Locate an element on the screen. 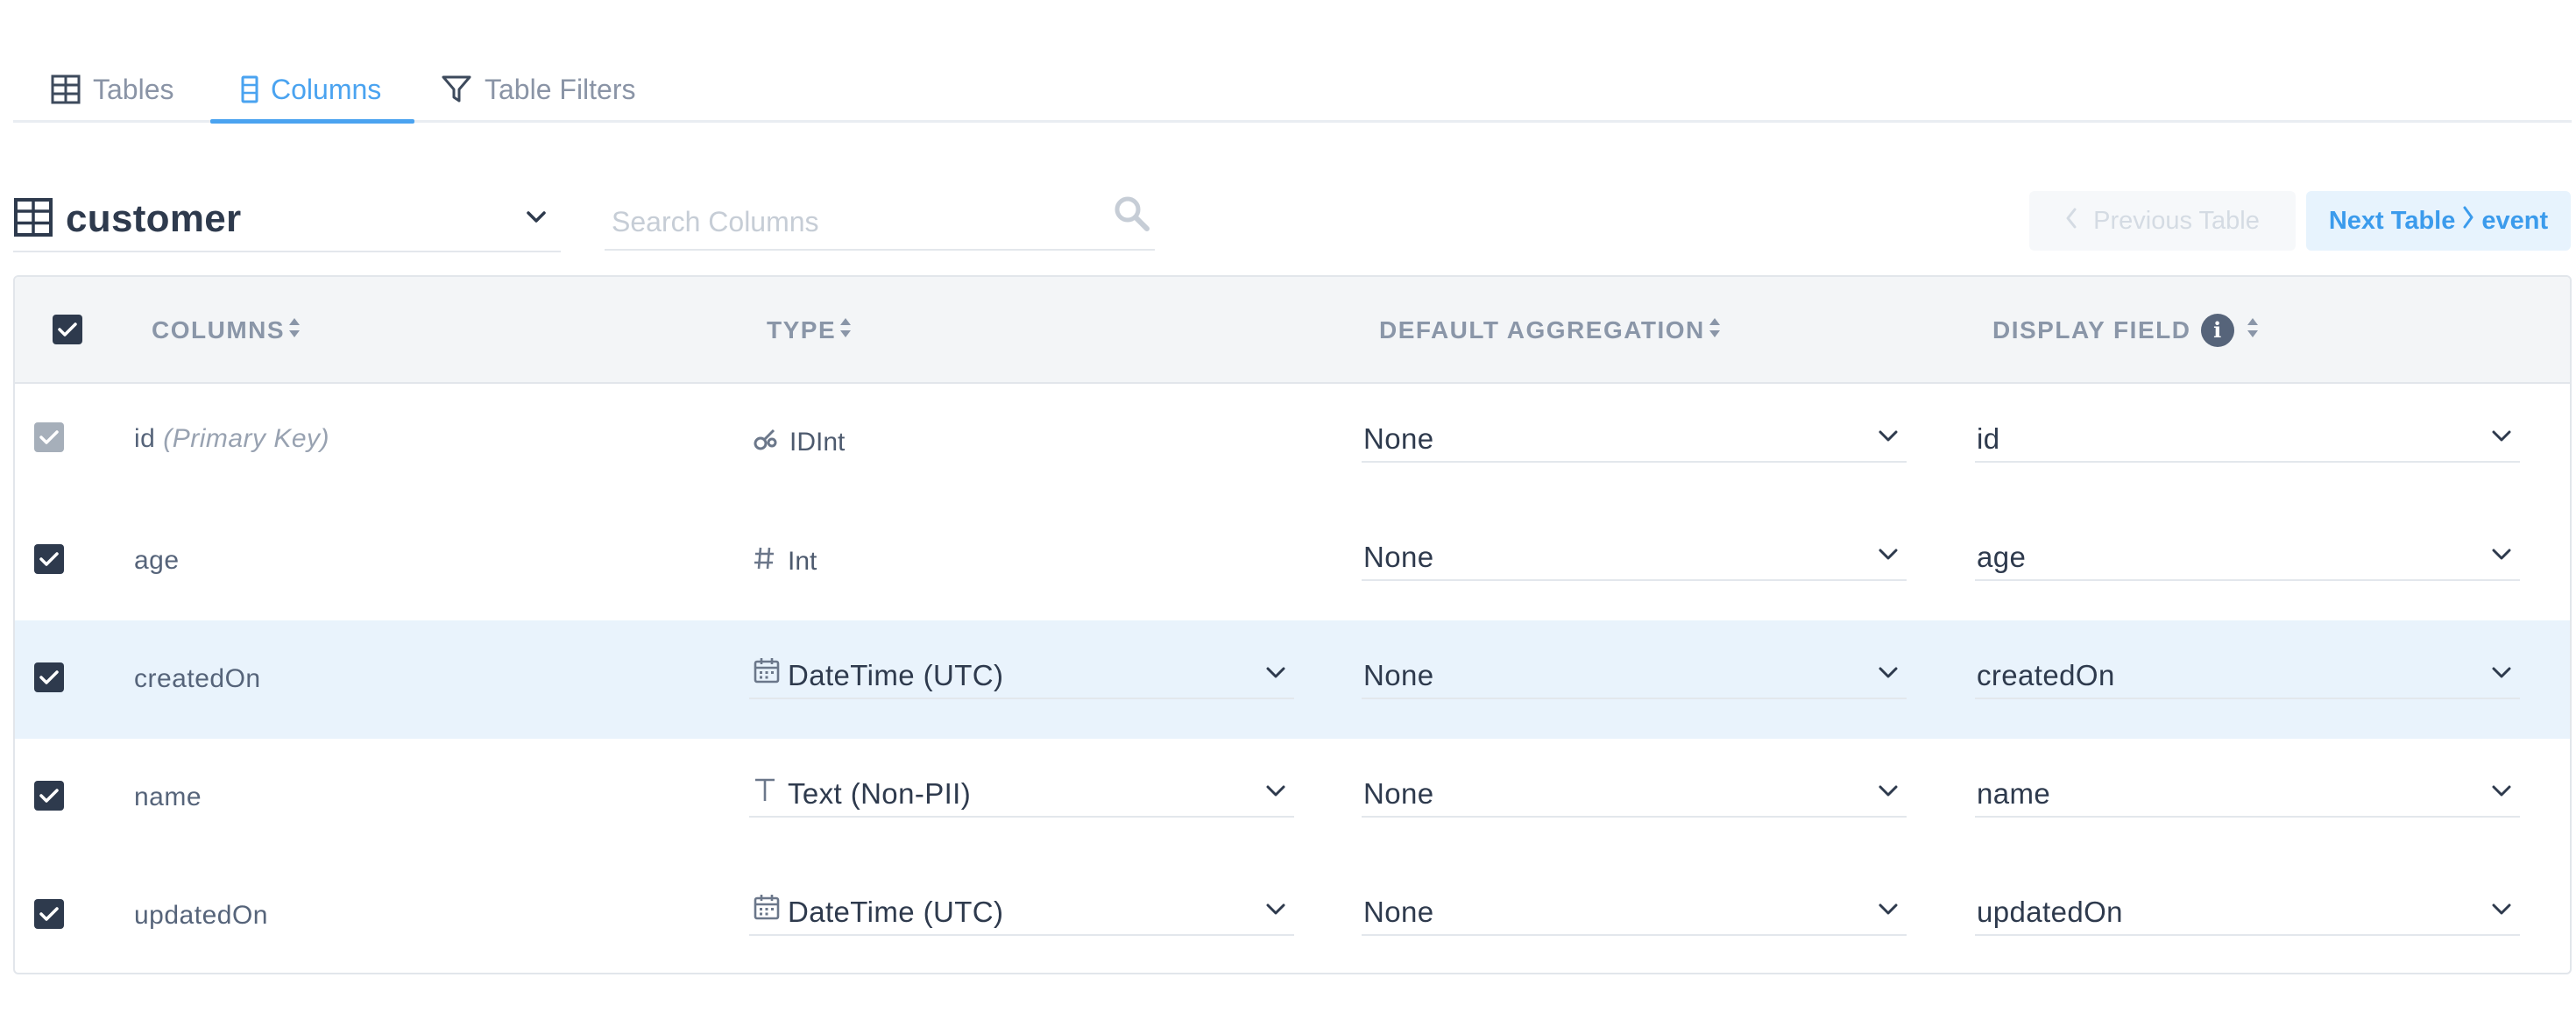  header-type-label: TYPE is located at coordinates (802, 330).